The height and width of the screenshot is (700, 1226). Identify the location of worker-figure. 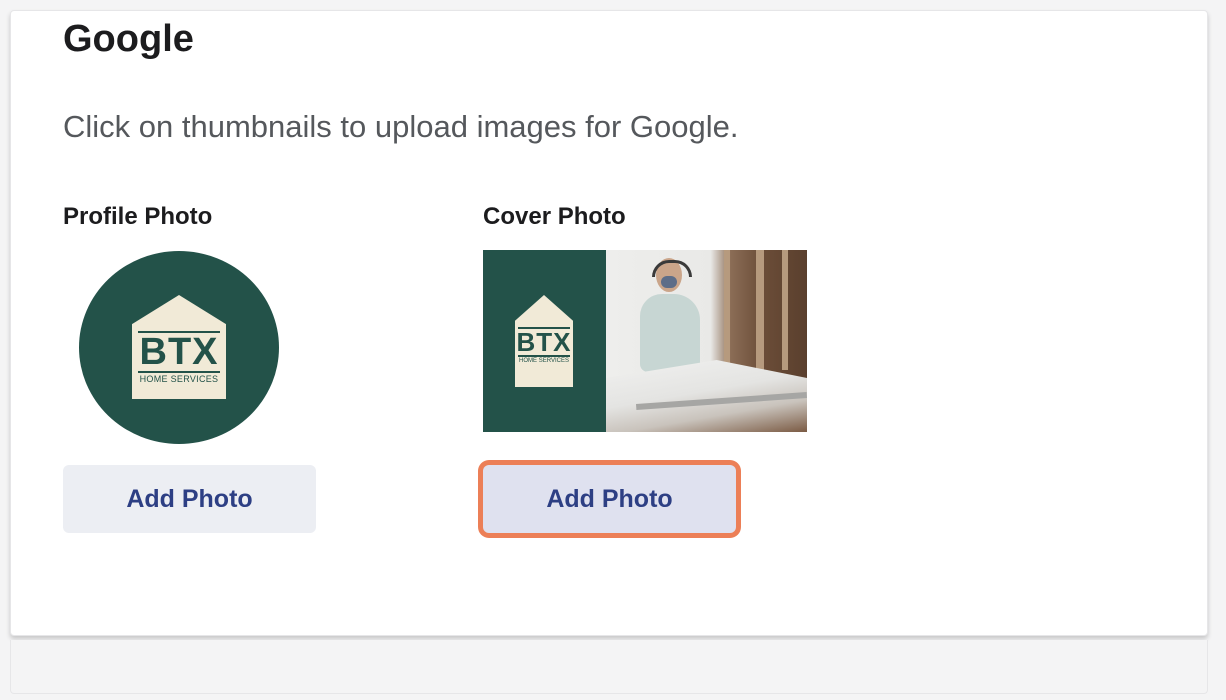
(670, 333).